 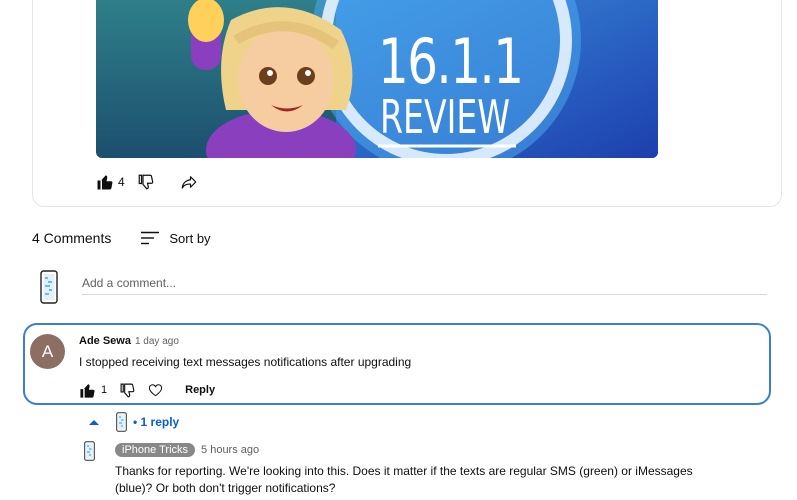 What do you see at coordinates (49, 289) in the screenshot?
I see `user-avatar-icon` at bounding box center [49, 289].